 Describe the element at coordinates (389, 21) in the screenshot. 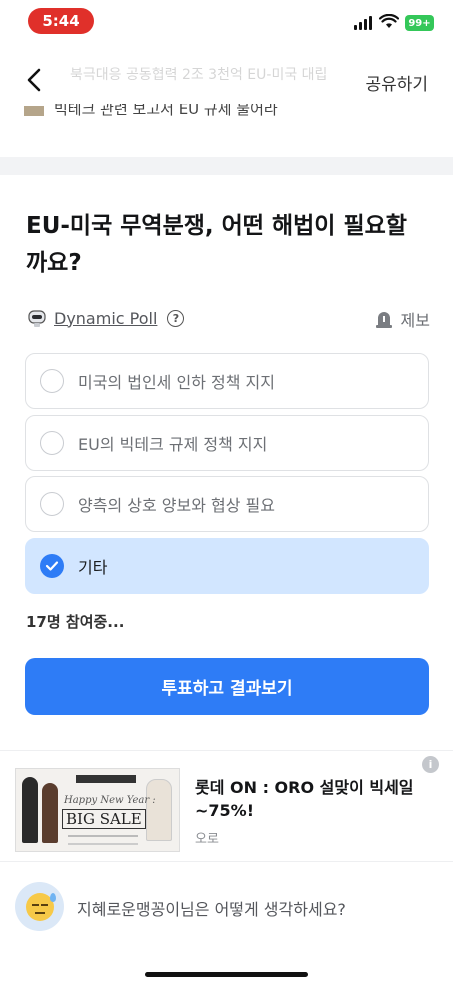

I see `wifi-icon` at that location.